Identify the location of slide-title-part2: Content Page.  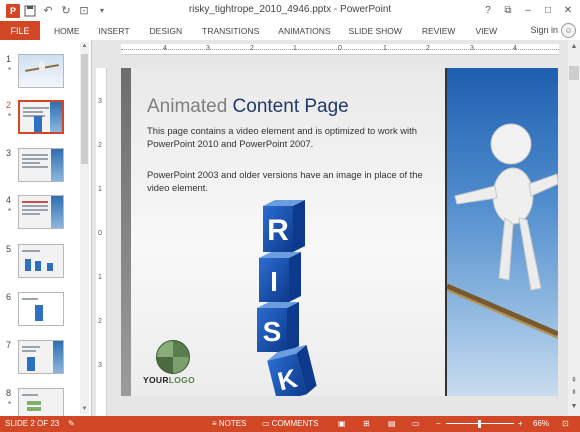
(290, 106).